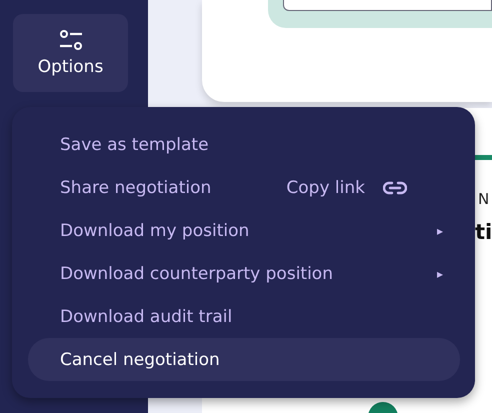 The height and width of the screenshot is (413, 492). What do you see at coordinates (70, 40) in the screenshot?
I see `sliders-icon` at bounding box center [70, 40].